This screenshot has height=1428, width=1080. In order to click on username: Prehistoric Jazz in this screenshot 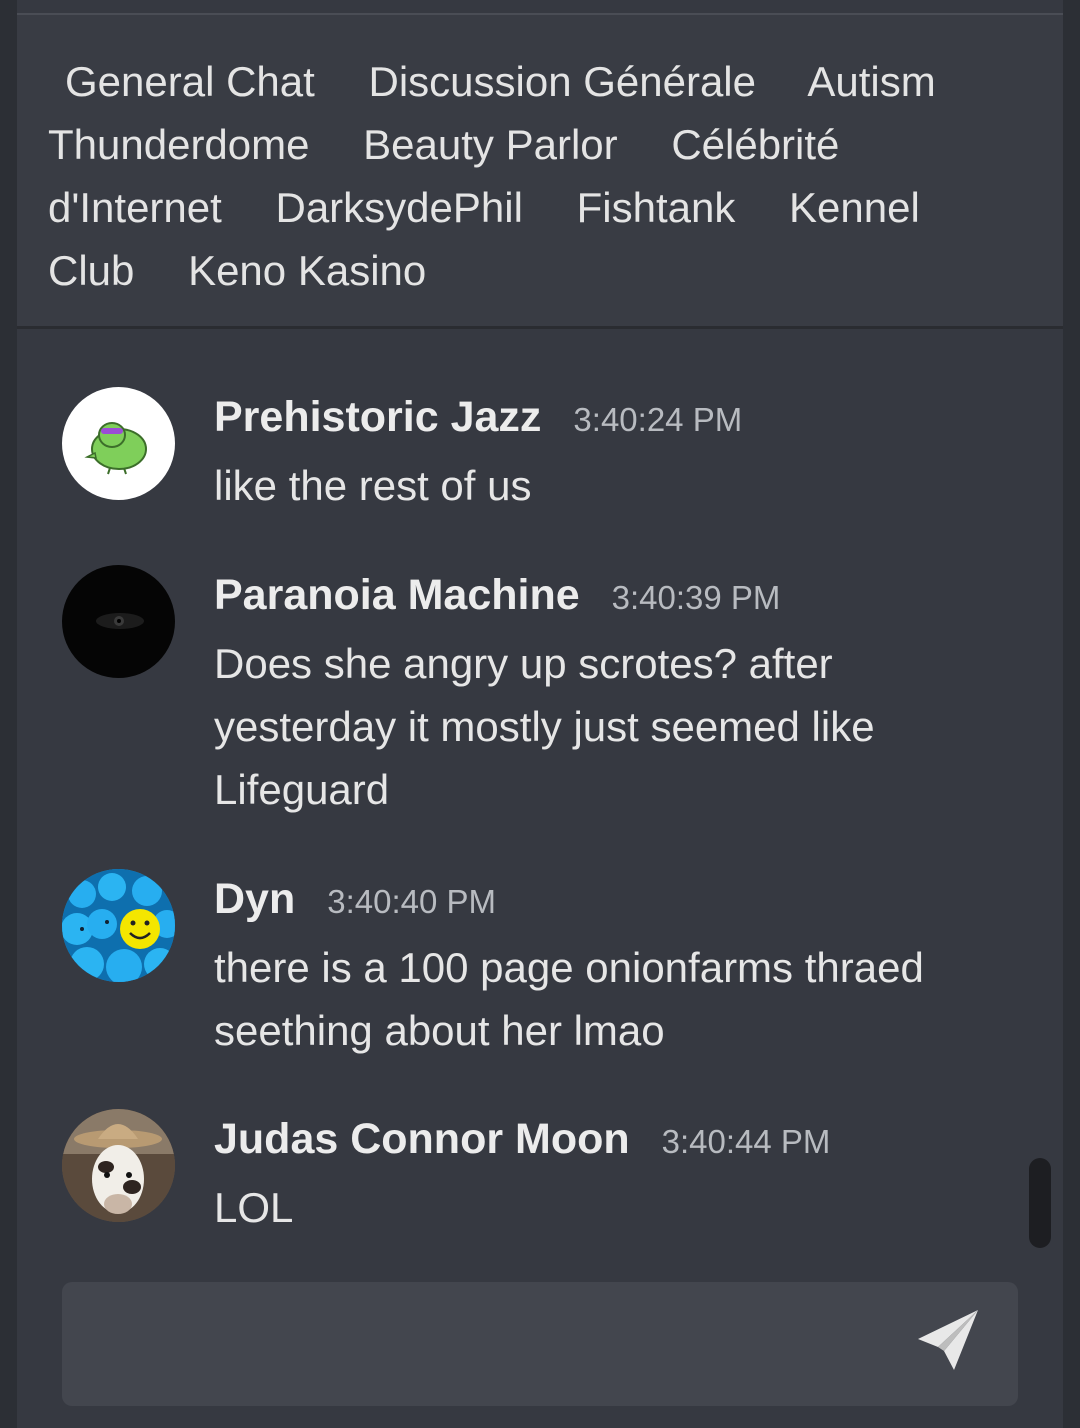, I will do `click(377, 417)`.